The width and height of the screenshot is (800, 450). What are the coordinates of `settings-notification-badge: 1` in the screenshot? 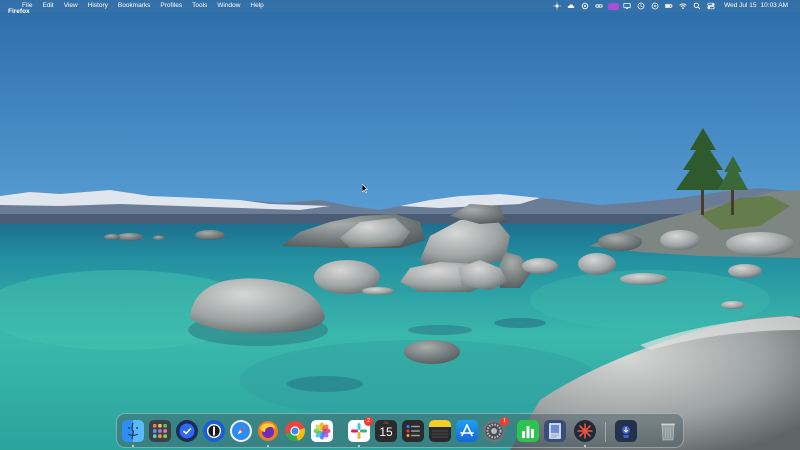 It's located at (504, 421).